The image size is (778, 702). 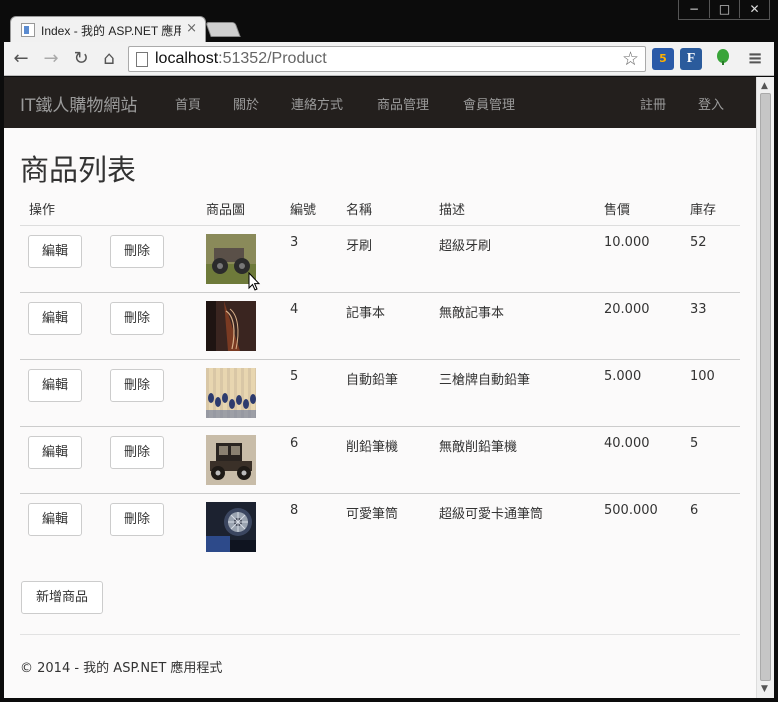 What do you see at coordinates (723, 59) in the screenshot?
I see `evernote-extension-icon` at bounding box center [723, 59].